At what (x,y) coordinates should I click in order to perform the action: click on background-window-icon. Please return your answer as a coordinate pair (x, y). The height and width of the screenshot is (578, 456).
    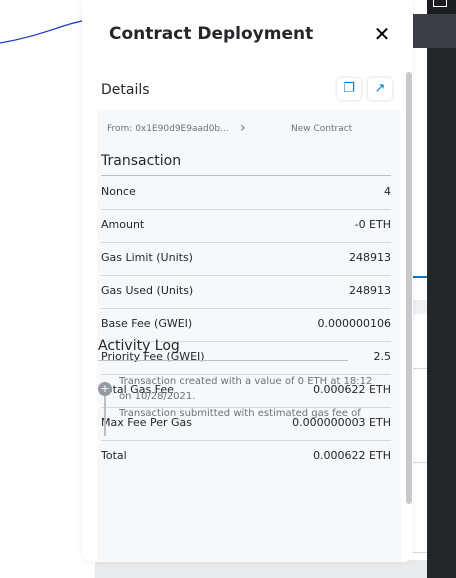
    Looking at the image, I should click on (440, 3).